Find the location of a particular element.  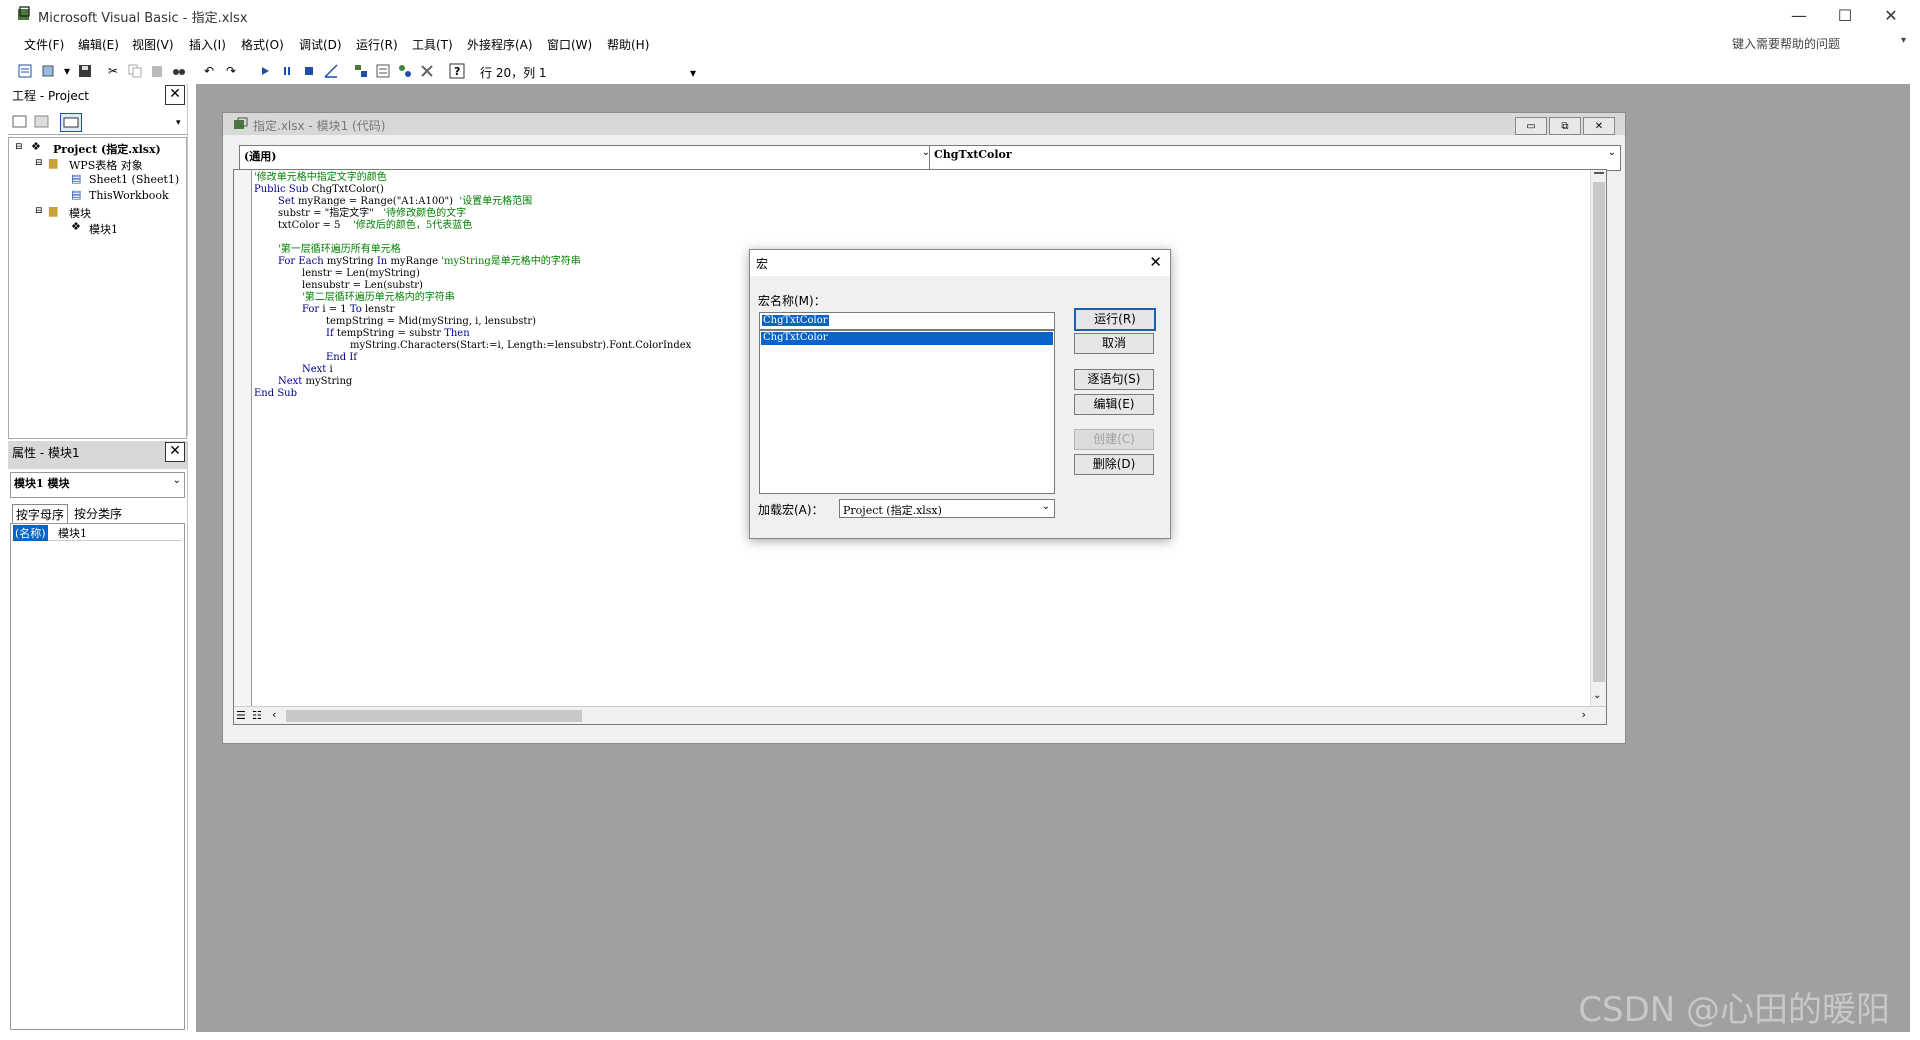

code-line: Public Sub ChgTxtColor() is located at coordinates (319, 190).